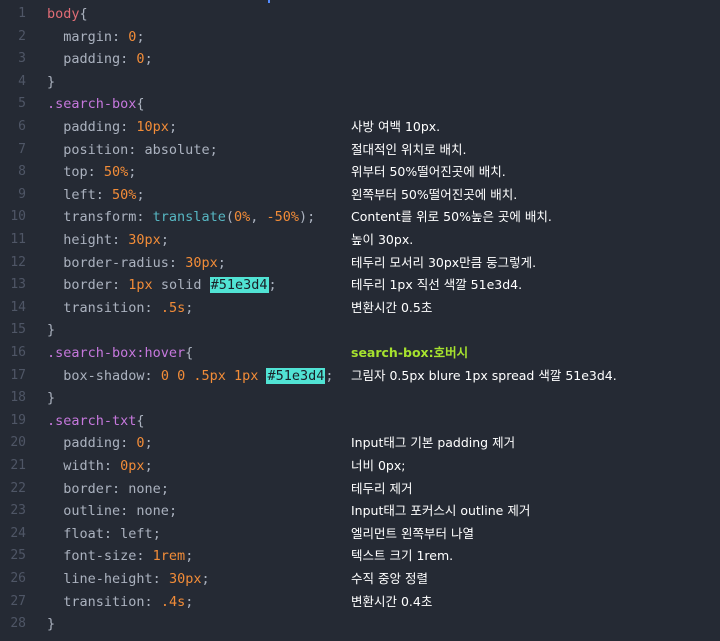 This screenshot has width=720, height=641. What do you see at coordinates (392, 601) in the screenshot?
I see `annotation-text: 변환시간 0.4초` at bounding box center [392, 601].